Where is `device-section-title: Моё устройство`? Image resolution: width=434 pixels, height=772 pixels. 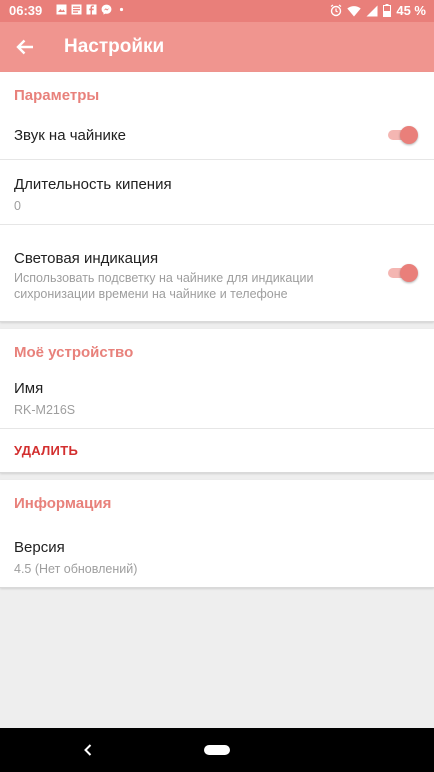
device-section-title: Моё устройство is located at coordinates (74, 352).